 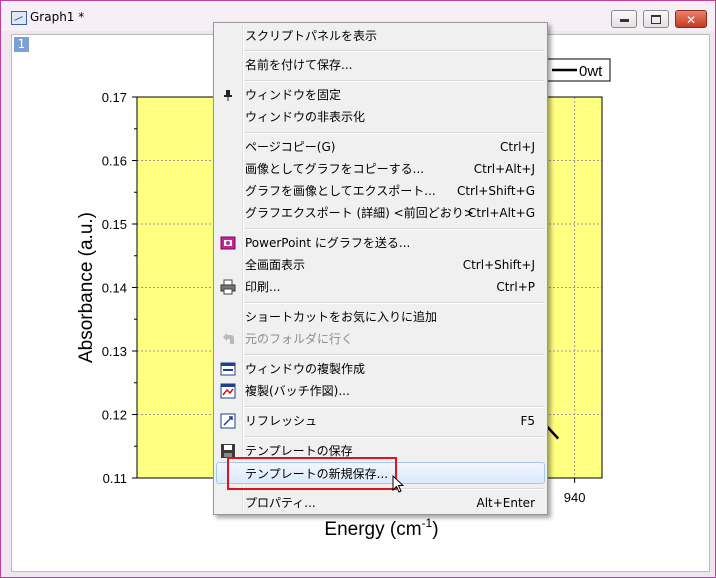 What do you see at coordinates (228, 391) in the screenshot?
I see `batch-plot-icon` at bounding box center [228, 391].